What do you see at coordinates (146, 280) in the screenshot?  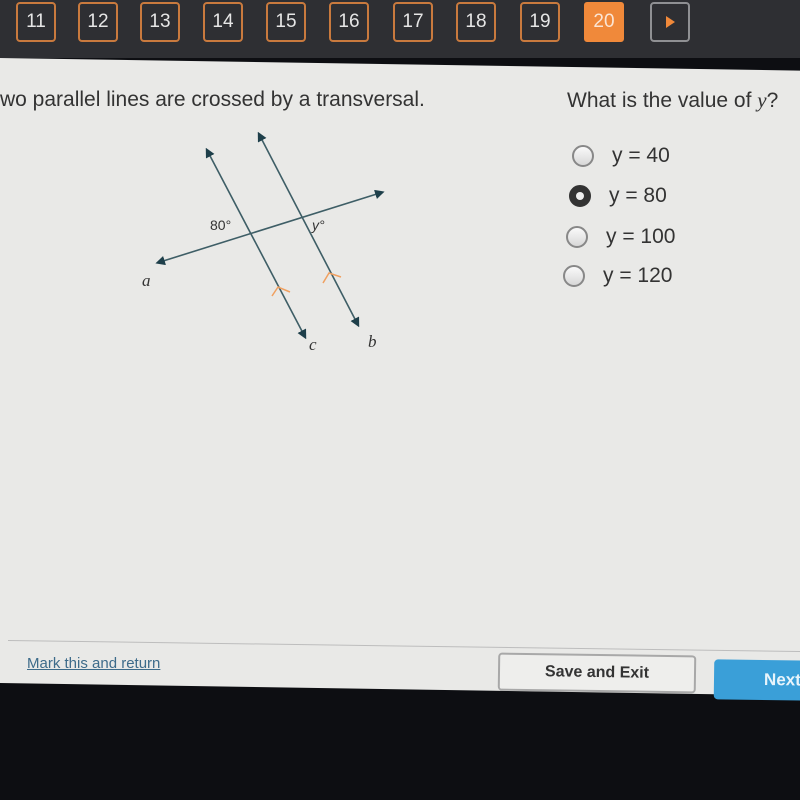 I see `line-label-a: a` at bounding box center [146, 280].